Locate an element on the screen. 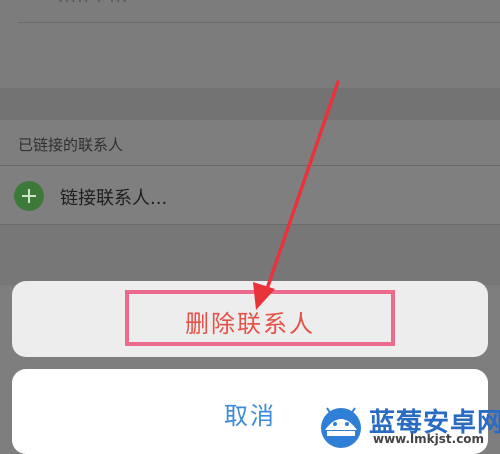 The image size is (500, 454). linked-contacts-header: 已链接的联系人 is located at coordinates (71, 145).